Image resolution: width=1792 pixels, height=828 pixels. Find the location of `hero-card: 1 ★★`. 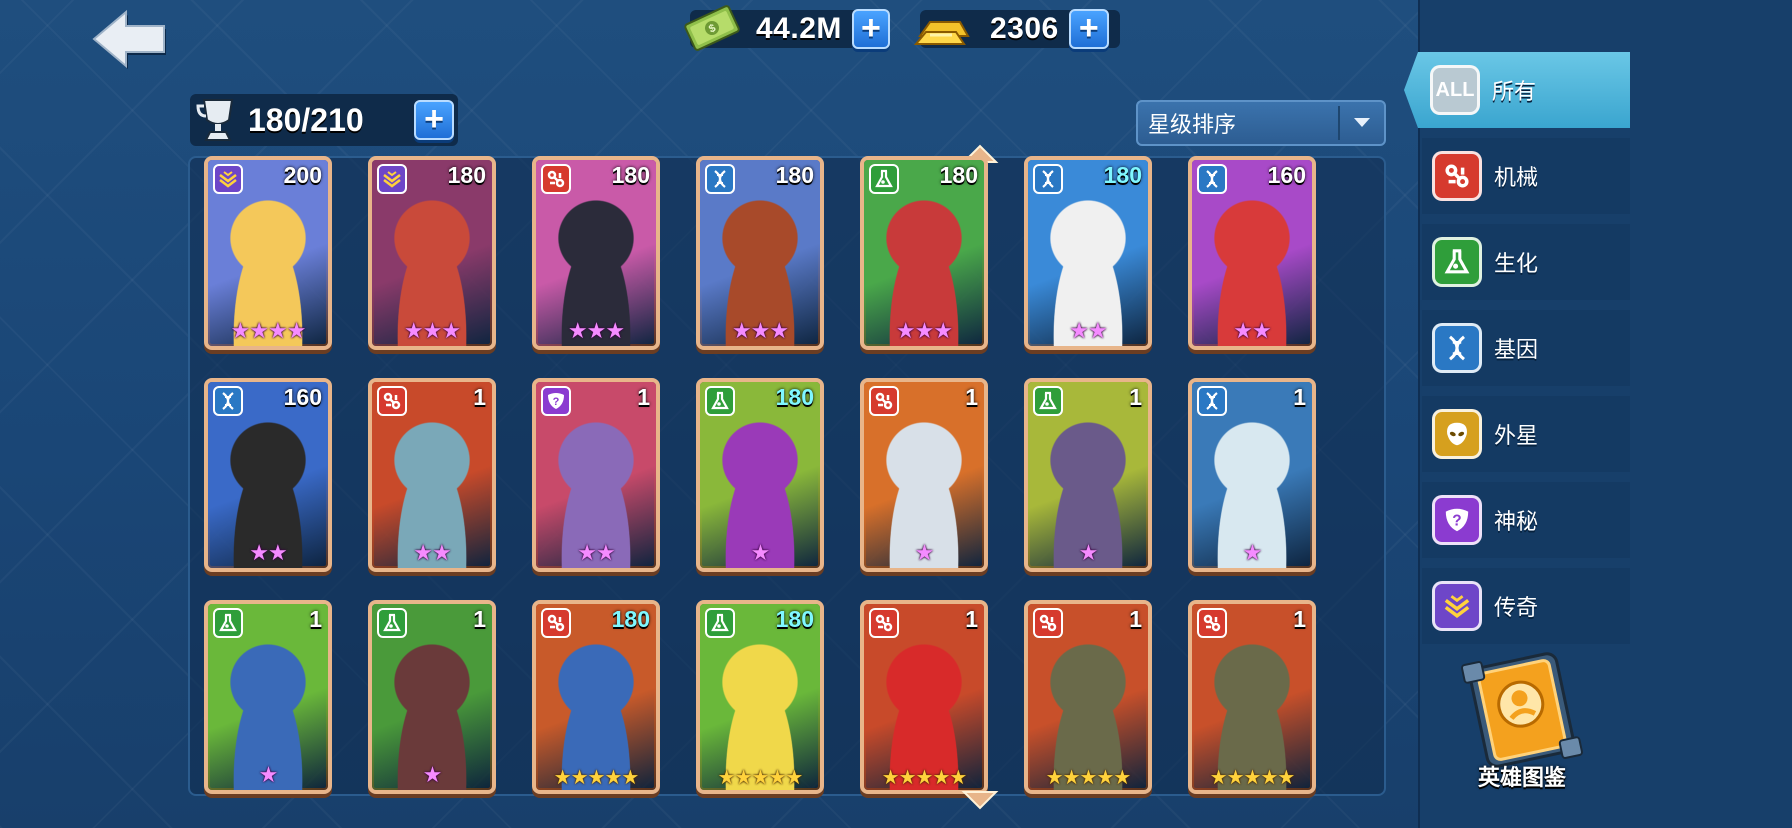

hero-card: 1 ★★ is located at coordinates (432, 475).